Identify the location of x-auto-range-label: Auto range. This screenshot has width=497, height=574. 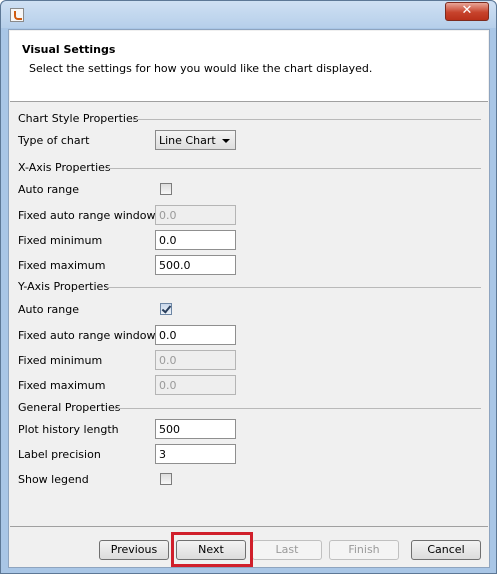
(49, 189).